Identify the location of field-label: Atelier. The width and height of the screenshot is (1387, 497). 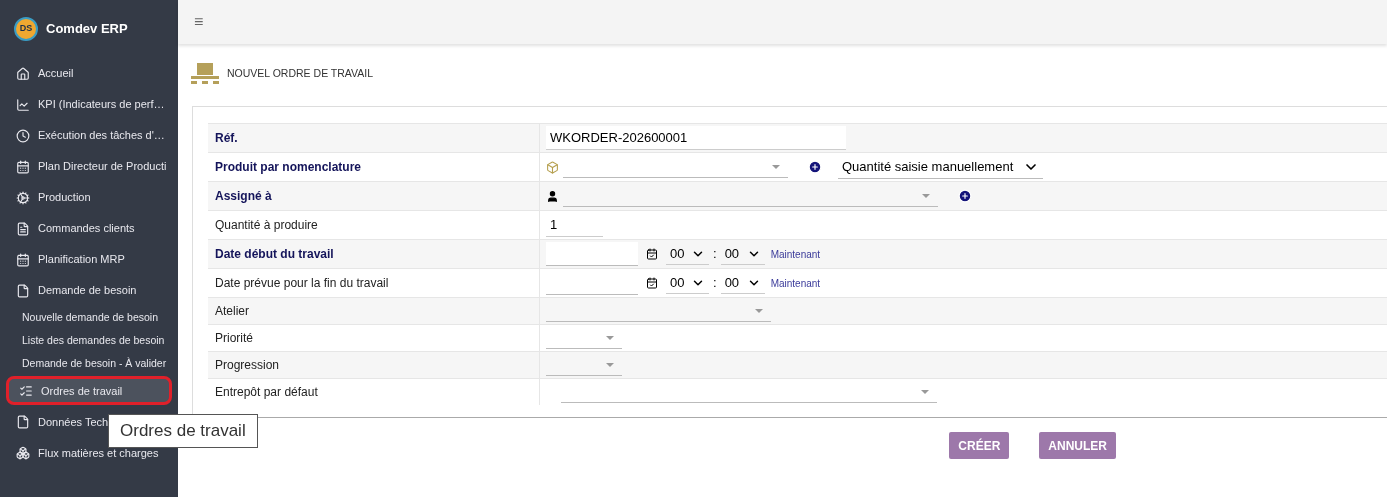
(232, 311).